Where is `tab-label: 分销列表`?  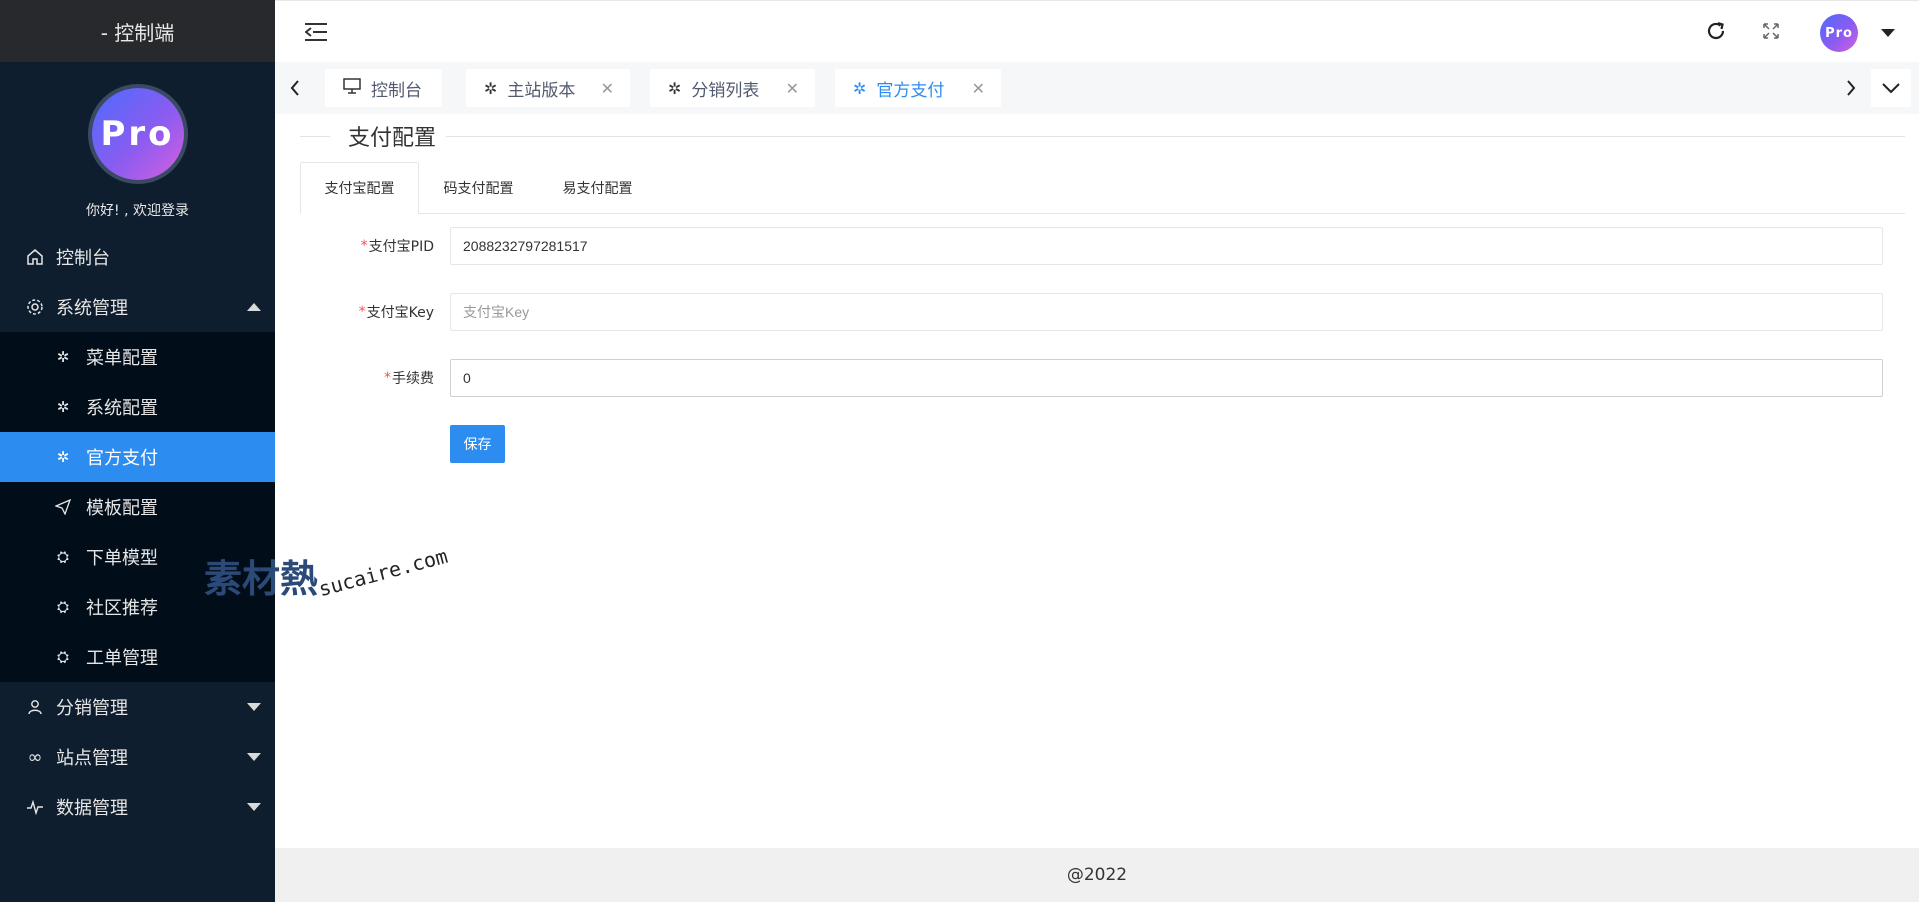 tab-label: 分销列表 is located at coordinates (725, 90).